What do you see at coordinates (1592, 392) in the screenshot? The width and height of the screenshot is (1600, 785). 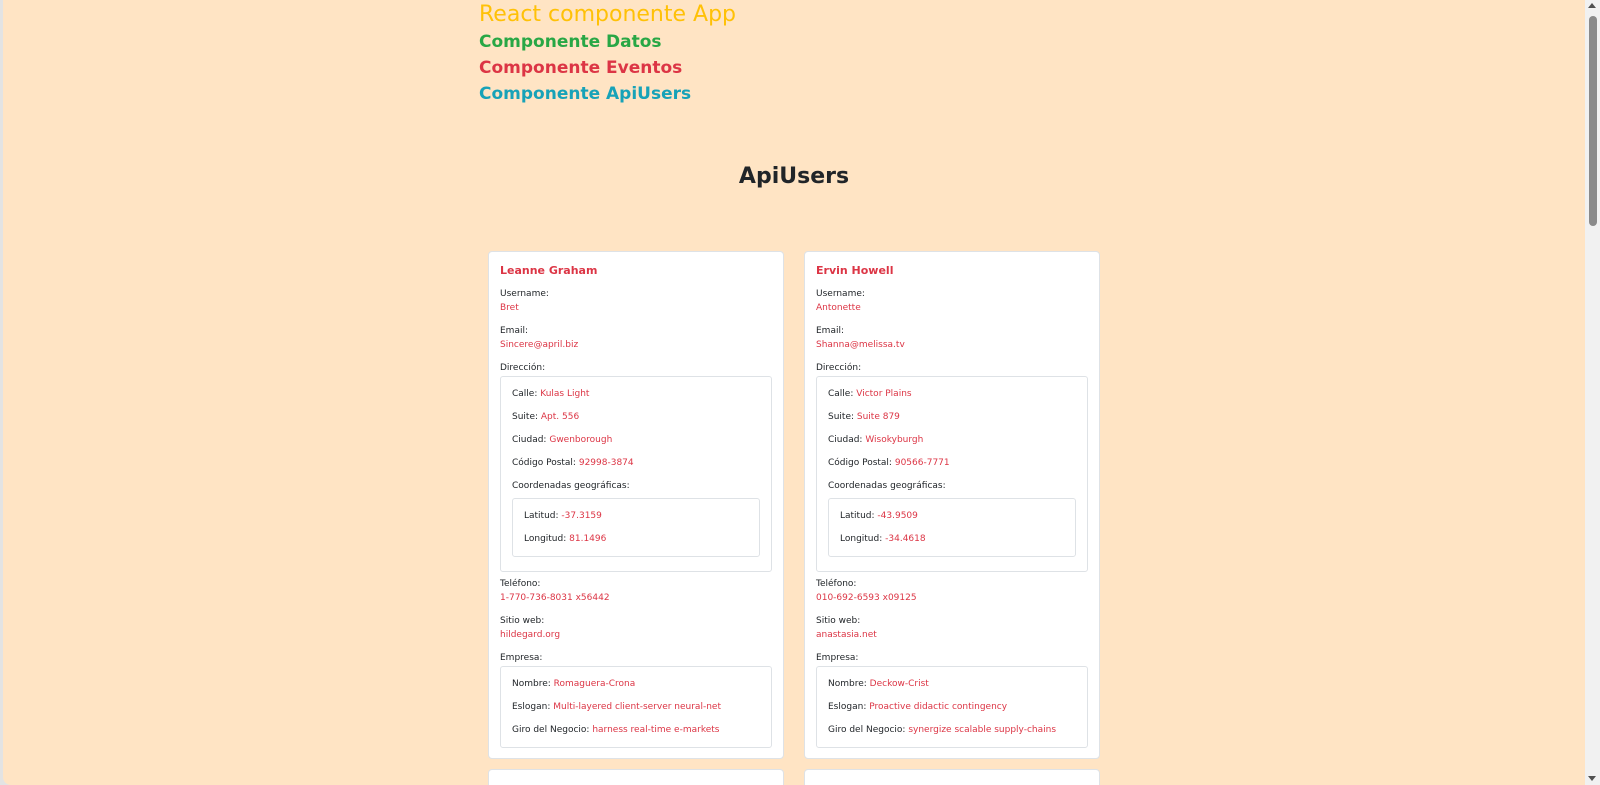 I see `vertical-scrollbar` at bounding box center [1592, 392].